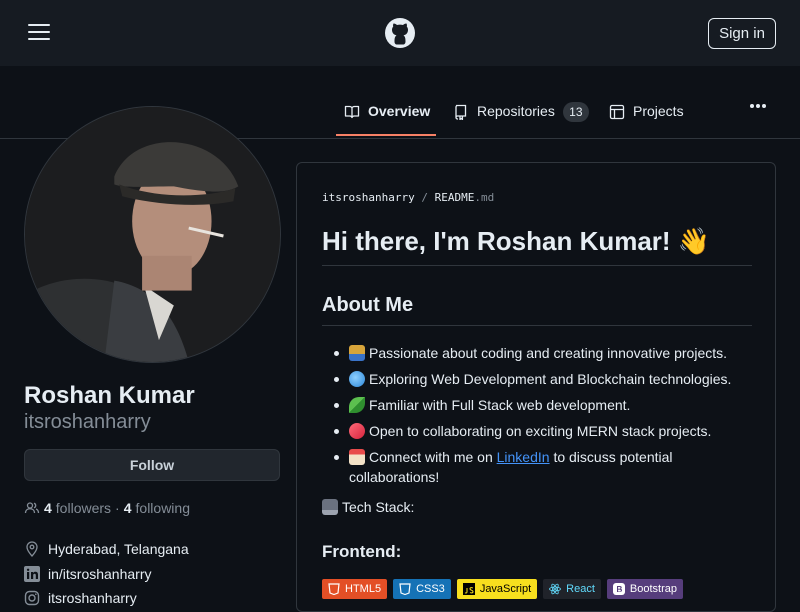 The width and height of the screenshot is (800, 612). I want to click on bootstrap-icon, so click(618, 589).